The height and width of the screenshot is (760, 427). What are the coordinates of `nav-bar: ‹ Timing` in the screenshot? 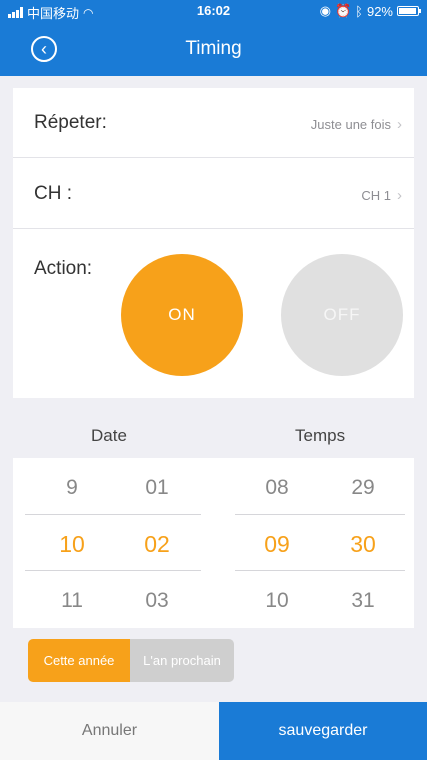 It's located at (213, 49).